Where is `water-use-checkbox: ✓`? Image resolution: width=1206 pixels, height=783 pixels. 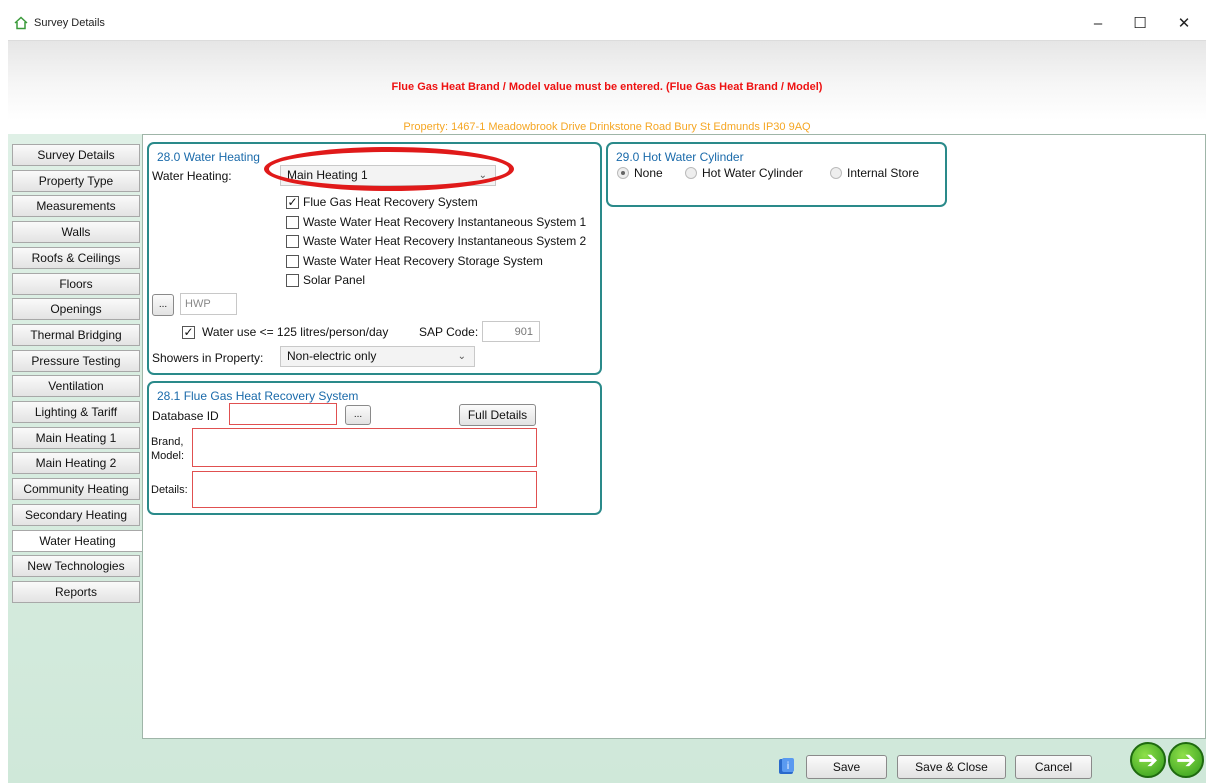
water-use-checkbox: ✓ is located at coordinates (188, 332).